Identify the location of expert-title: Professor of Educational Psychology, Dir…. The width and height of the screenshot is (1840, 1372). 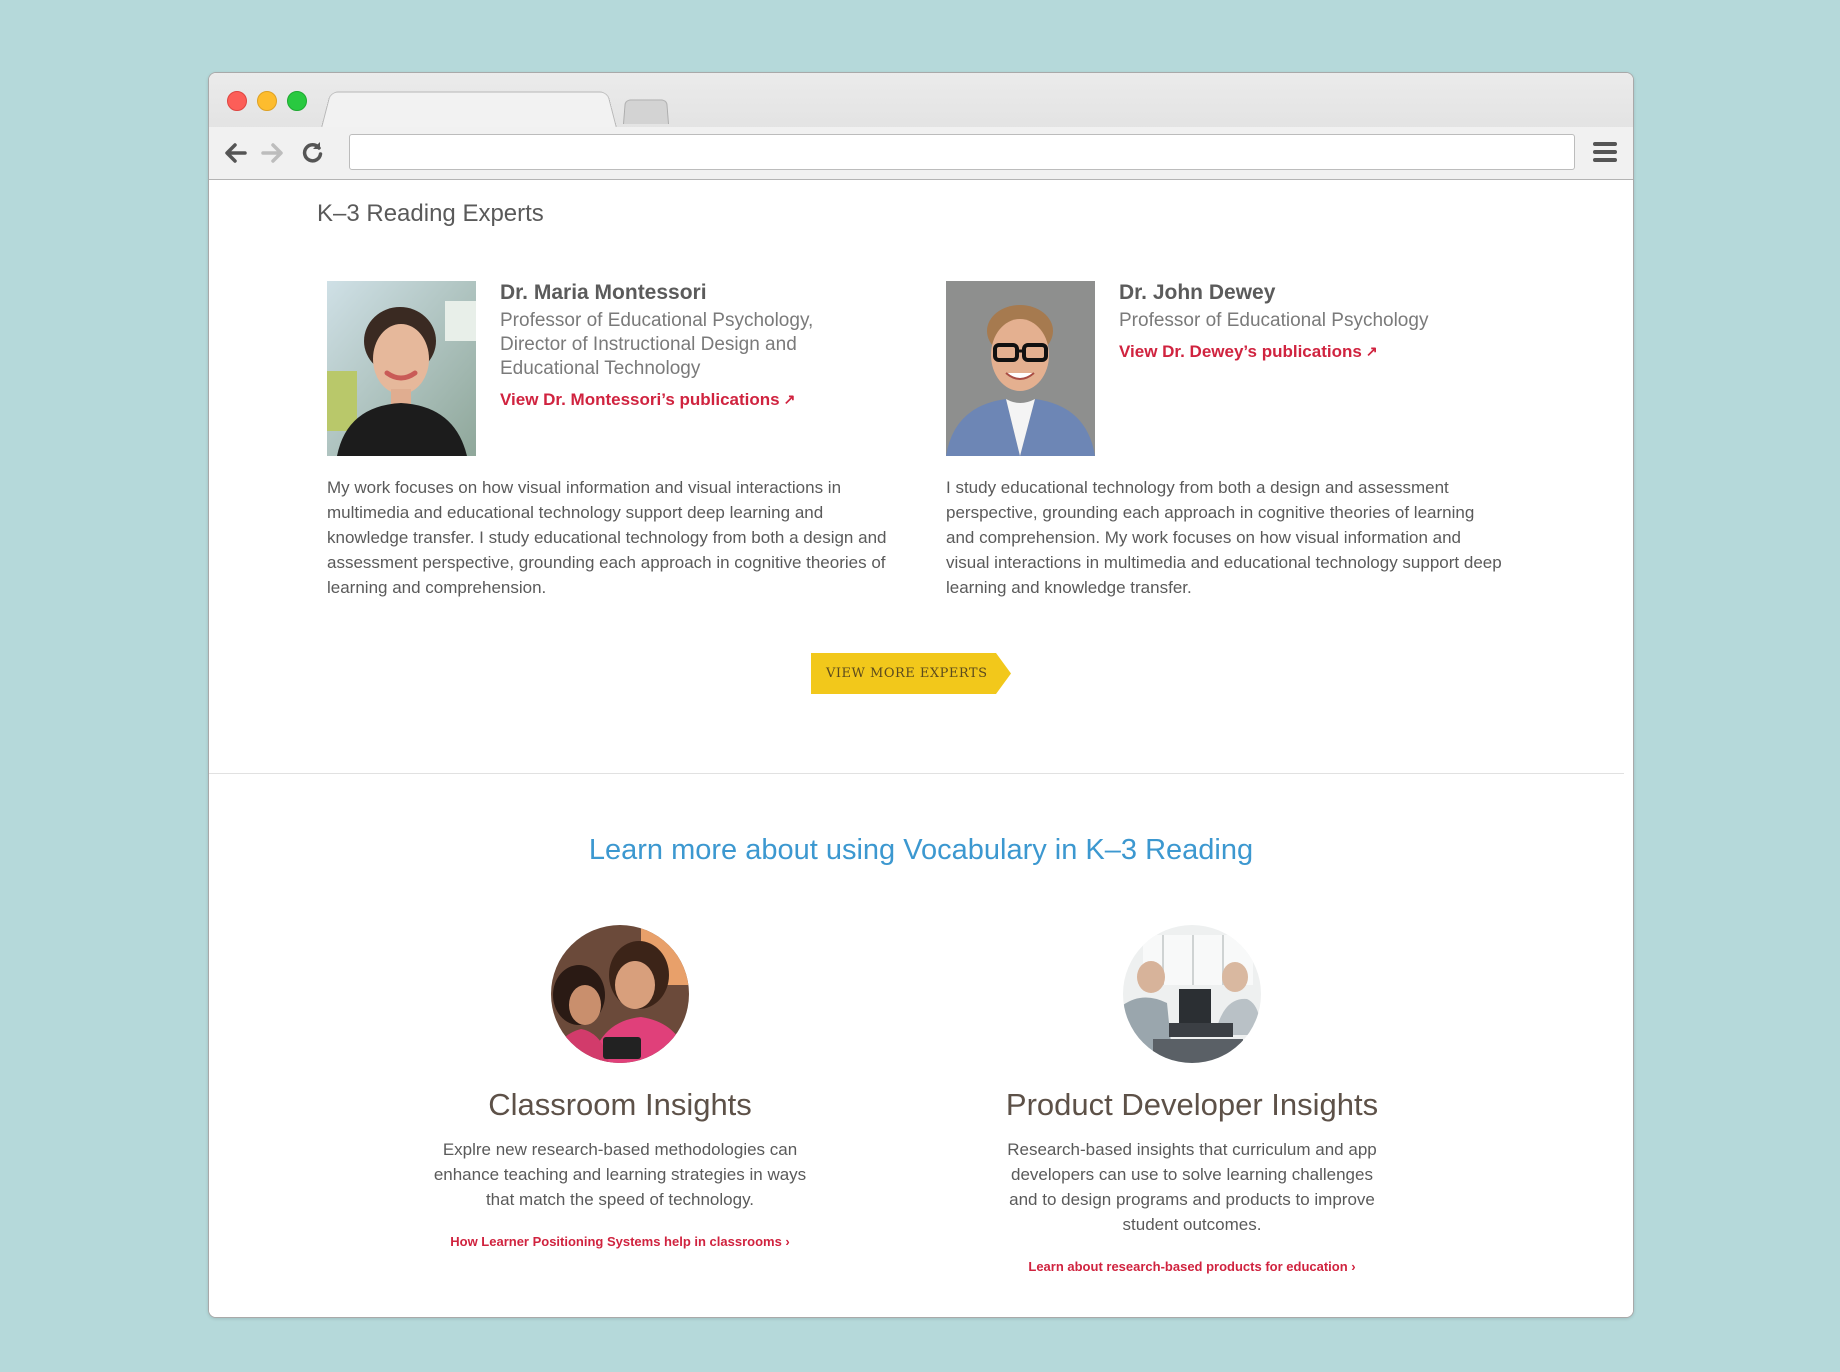
(657, 344).